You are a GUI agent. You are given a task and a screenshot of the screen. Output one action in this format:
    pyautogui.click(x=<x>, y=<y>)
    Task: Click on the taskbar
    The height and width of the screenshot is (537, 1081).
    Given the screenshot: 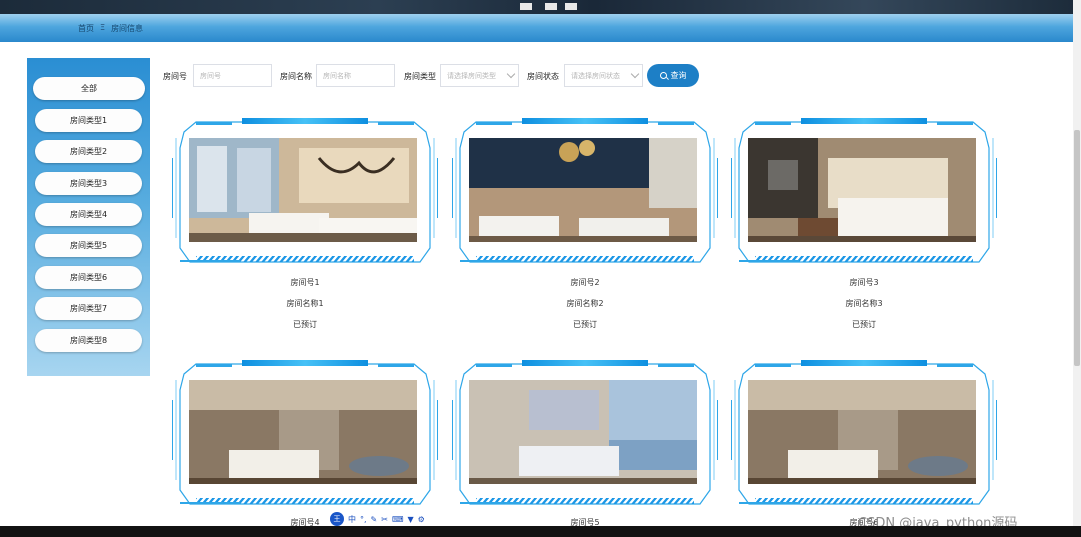 What is the action you would take?
    pyautogui.click(x=540, y=531)
    